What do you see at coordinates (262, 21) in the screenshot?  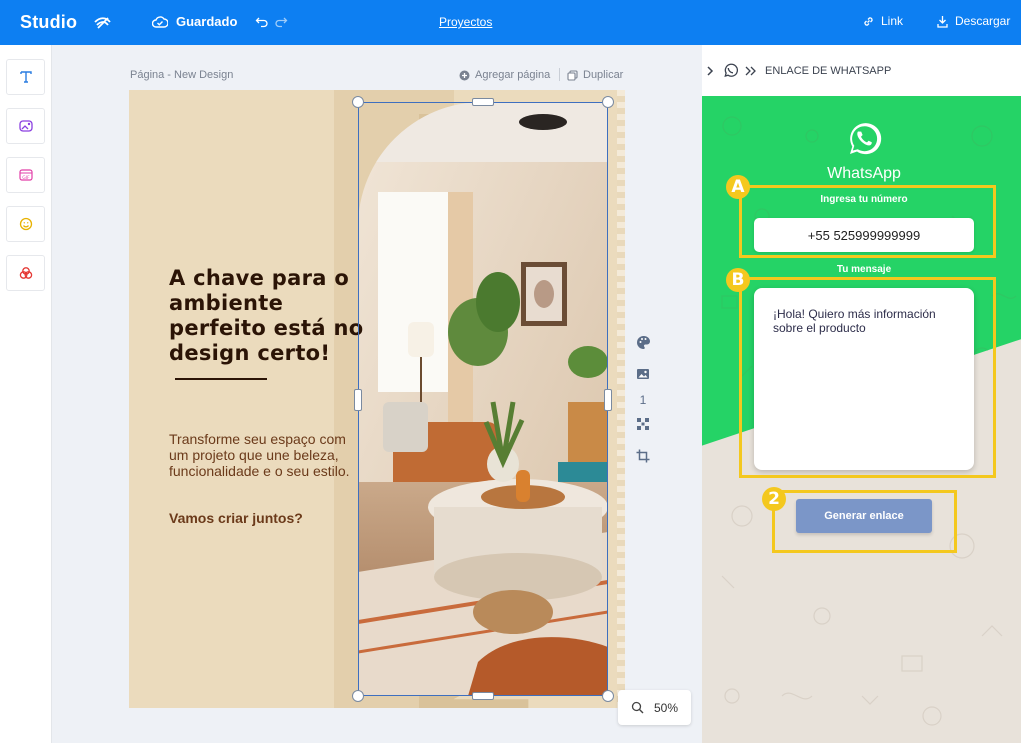 I see `undo-icon` at bounding box center [262, 21].